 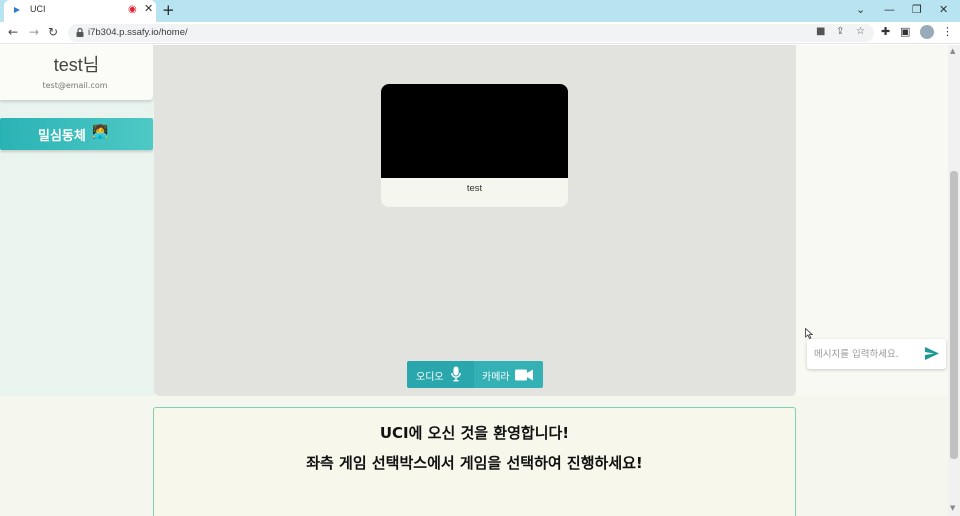 I want to click on microphone-icon, so click(x=456, y=374).